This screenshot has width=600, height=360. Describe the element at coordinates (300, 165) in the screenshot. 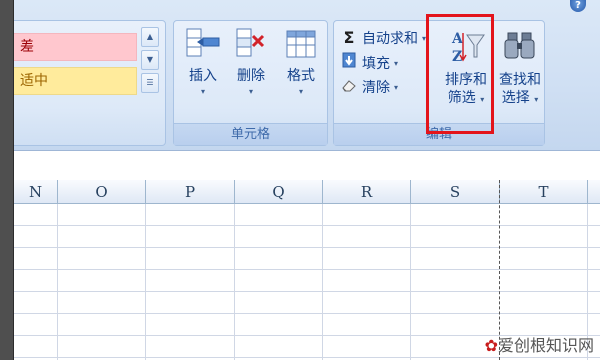

I see `formula-bar` at that location.